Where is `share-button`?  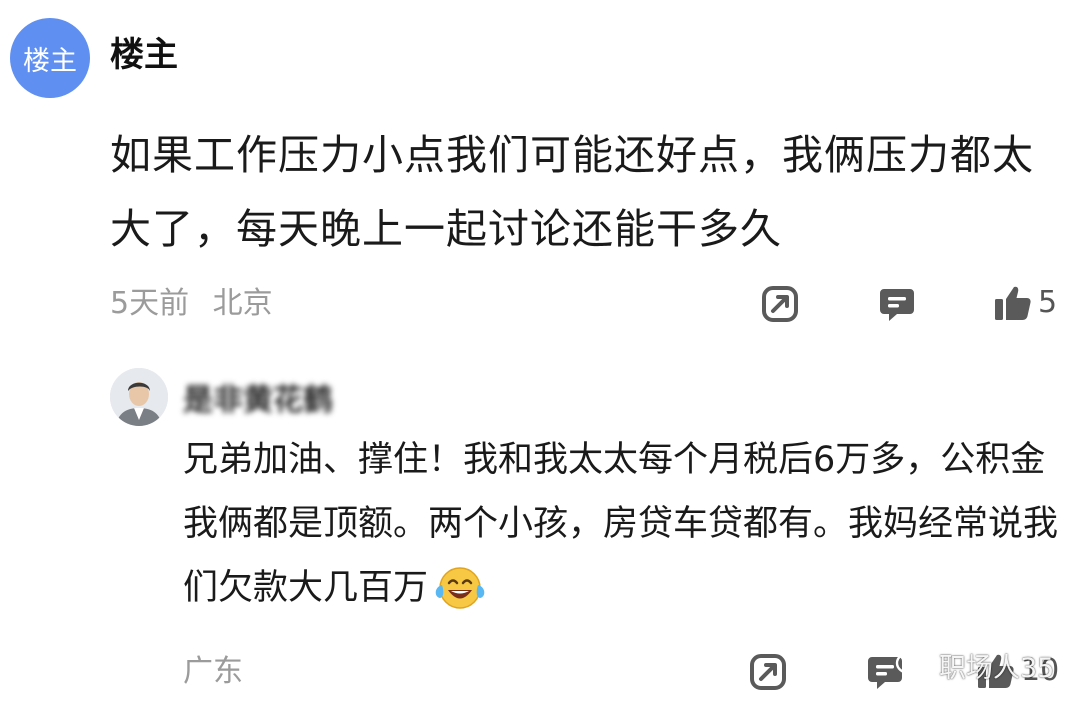 share-button is located at coordinates (780, 304).